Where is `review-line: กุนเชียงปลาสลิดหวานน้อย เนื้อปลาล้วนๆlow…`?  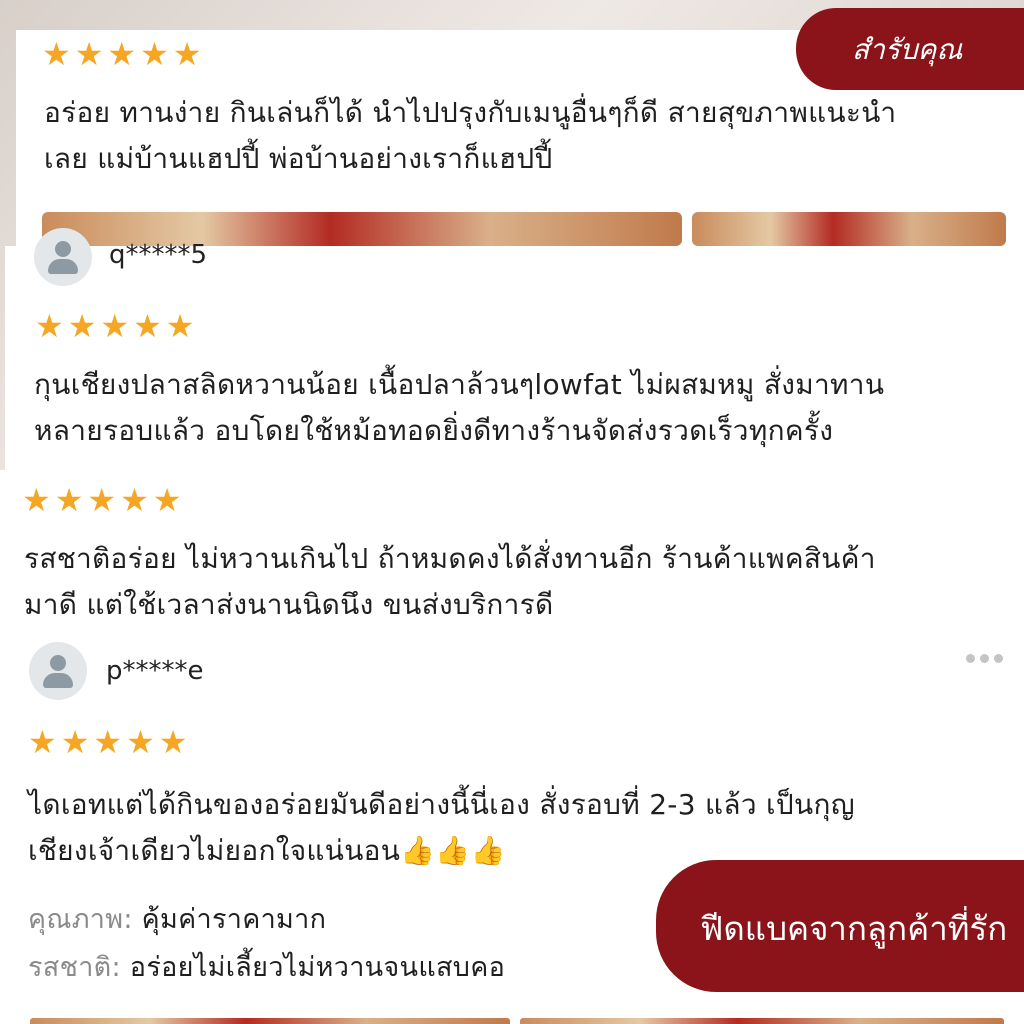
review-line: กุนเชียงปลาสลิดหวานน้อย เนื้อปลาล้วนๆlow… is located at coordinates (459, 384).